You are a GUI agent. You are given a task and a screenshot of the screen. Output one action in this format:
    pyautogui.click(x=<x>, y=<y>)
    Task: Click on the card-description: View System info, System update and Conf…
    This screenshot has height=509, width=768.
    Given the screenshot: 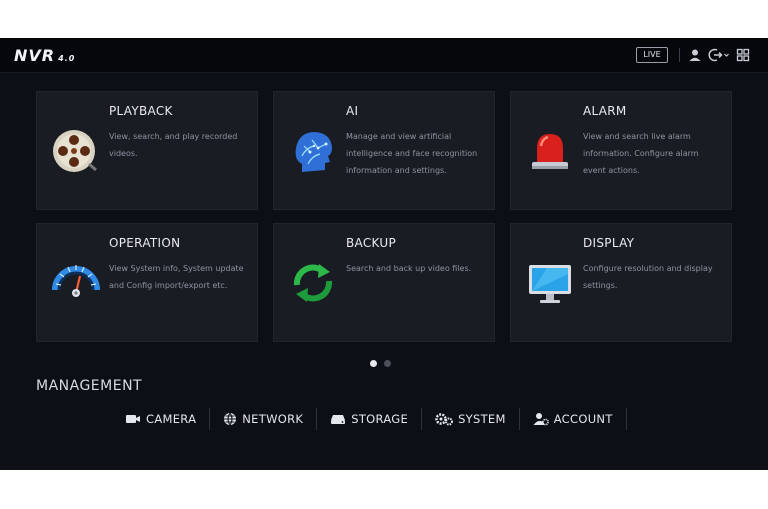 What is the action you would take?
    pyautogui.click(x=176, y=277)
    